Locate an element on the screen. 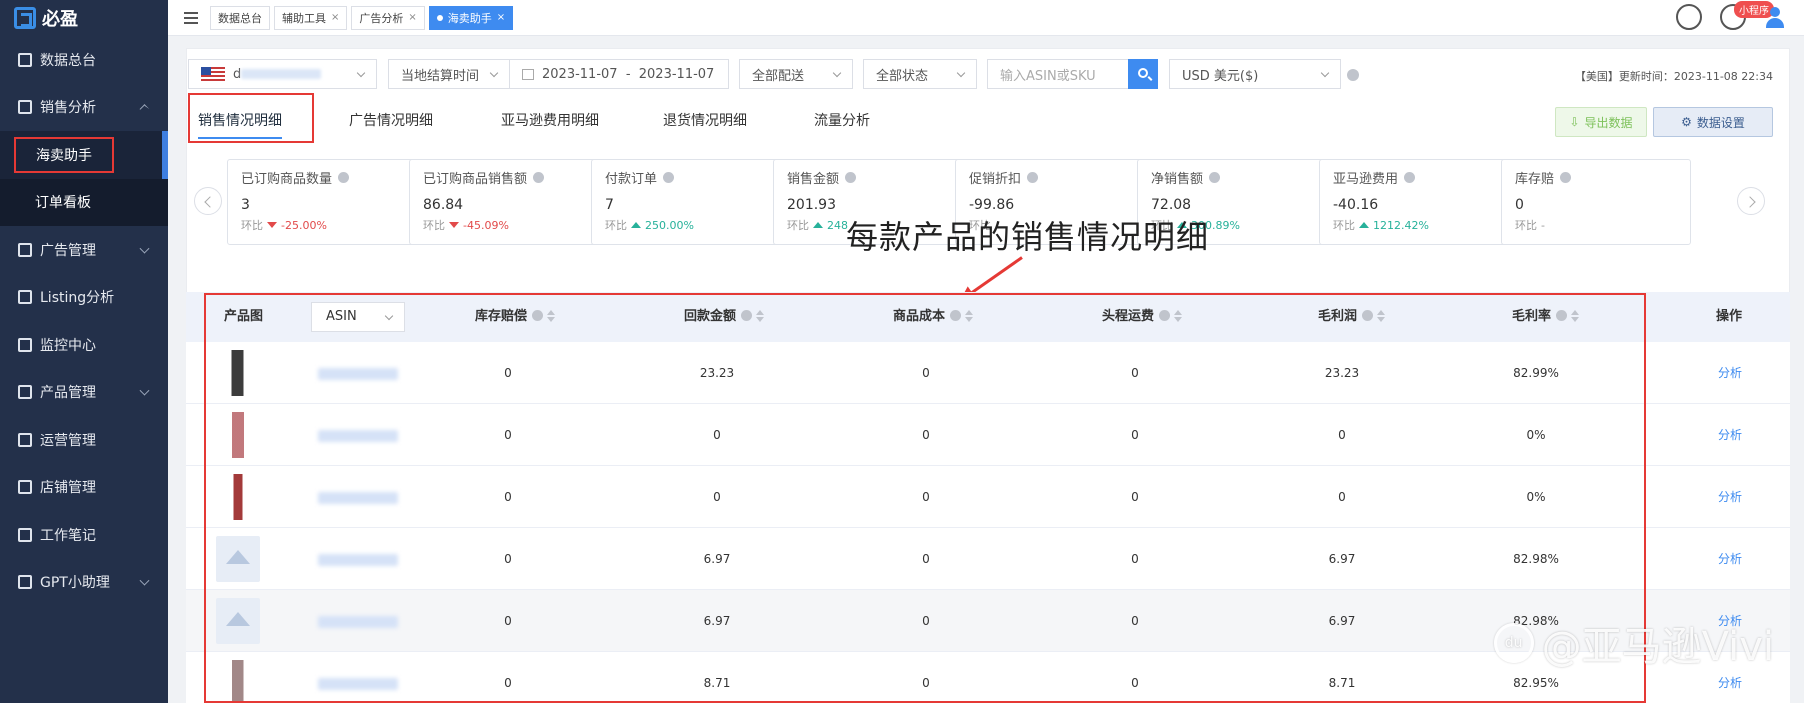 The width and height of the screenshot is (1804, 703). sidebar-item-dashboard: 数据总台 is located at coordinates (84, 60).